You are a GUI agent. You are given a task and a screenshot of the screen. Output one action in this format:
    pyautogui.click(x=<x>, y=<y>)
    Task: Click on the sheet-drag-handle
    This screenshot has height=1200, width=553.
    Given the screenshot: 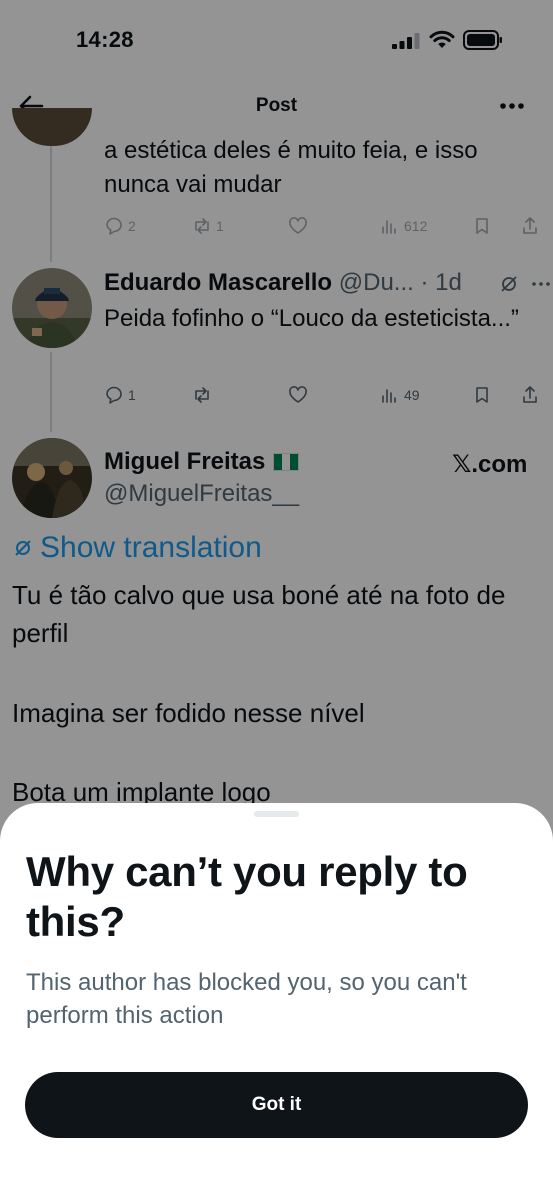 What is the action you would take?
    pyautogui.click(x=276, y=814)
    